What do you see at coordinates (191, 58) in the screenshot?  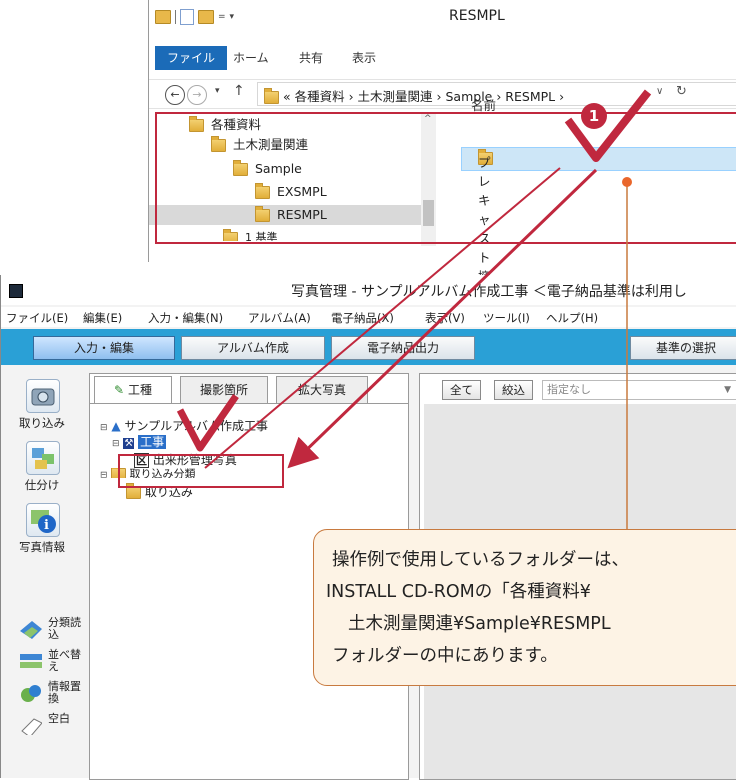 I see `tab-file: ファイル` at bounding box center [191, 58].